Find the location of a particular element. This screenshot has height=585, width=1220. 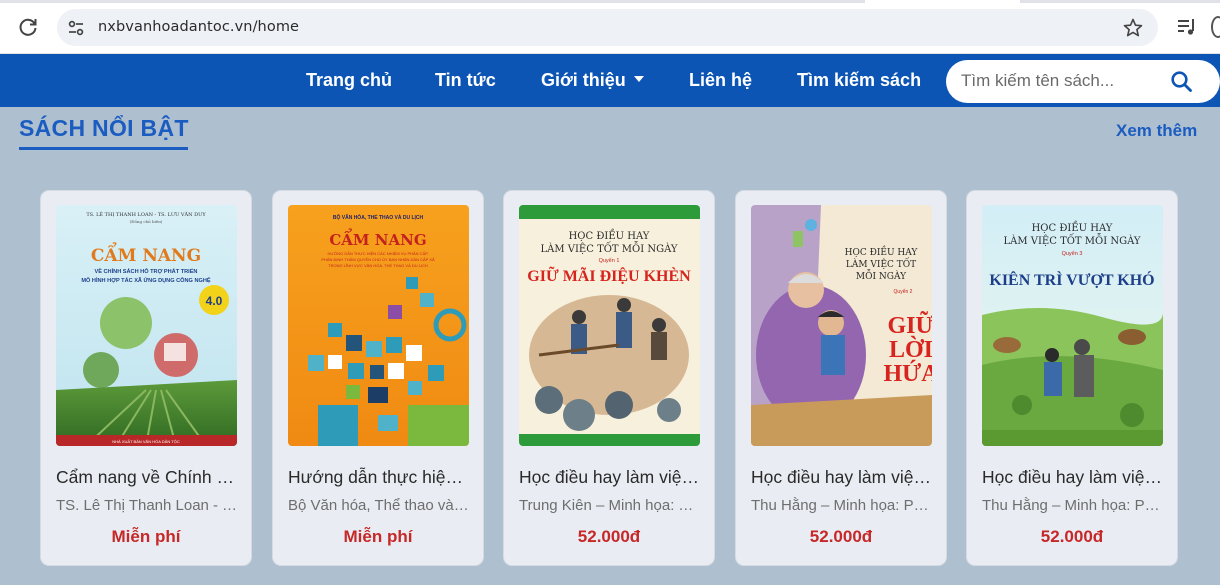

browser-toolbar: nxbvanhoadantoc.vn/home is located at coordinates (610, 27).